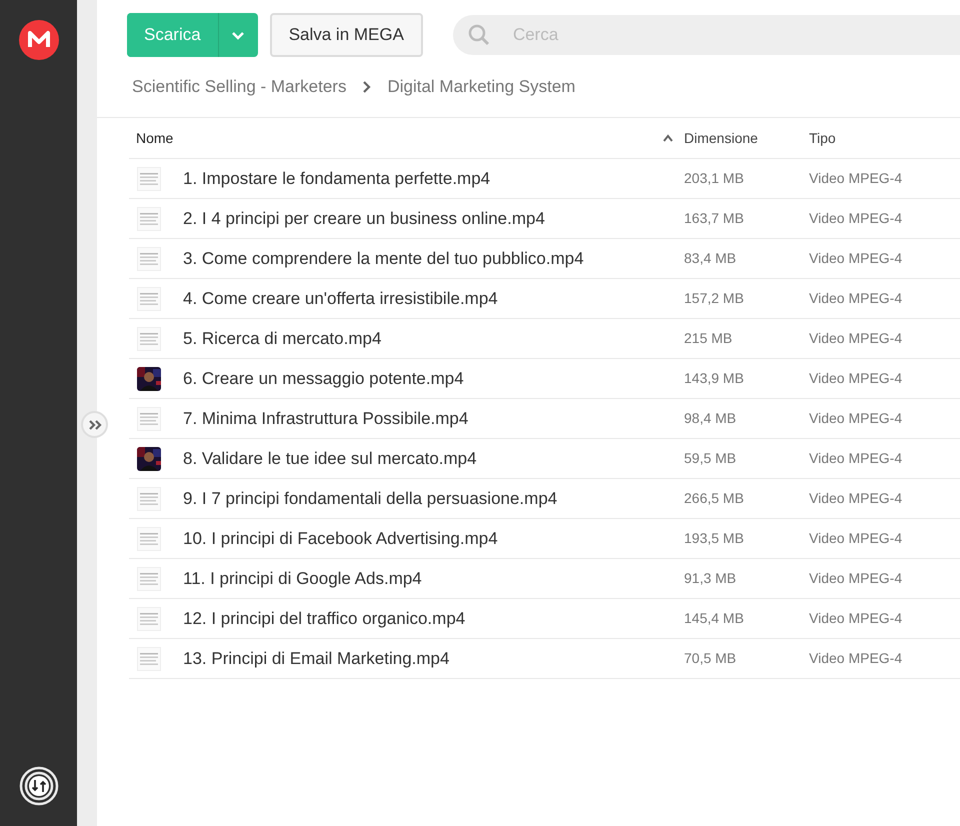 The width and height of the screenshot is (960, 826). I want to click on file-name: 4. Come creare un'offerta irresistibile.mp4, so click(341, 299).